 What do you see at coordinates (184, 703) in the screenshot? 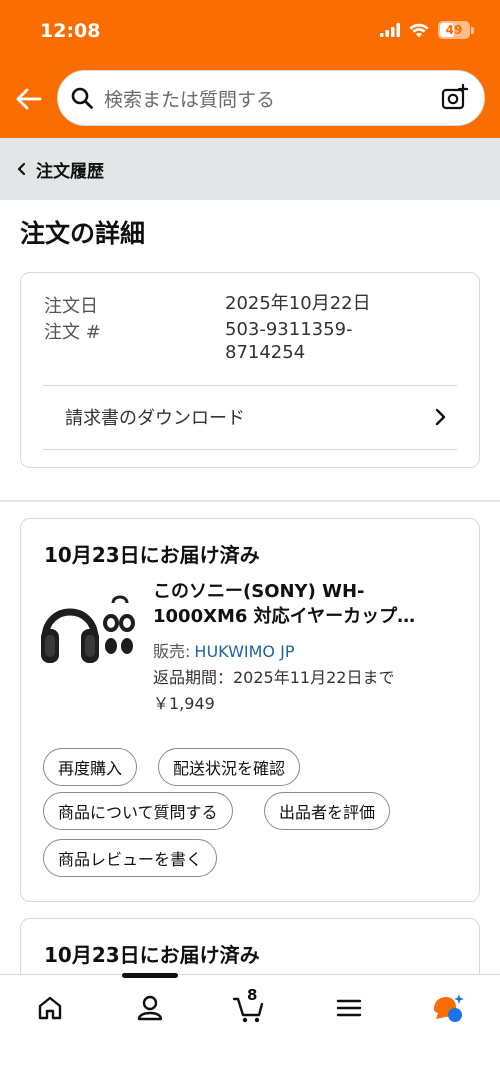
I see `product-price: ￥1,949` at bounding box center [184, 703].